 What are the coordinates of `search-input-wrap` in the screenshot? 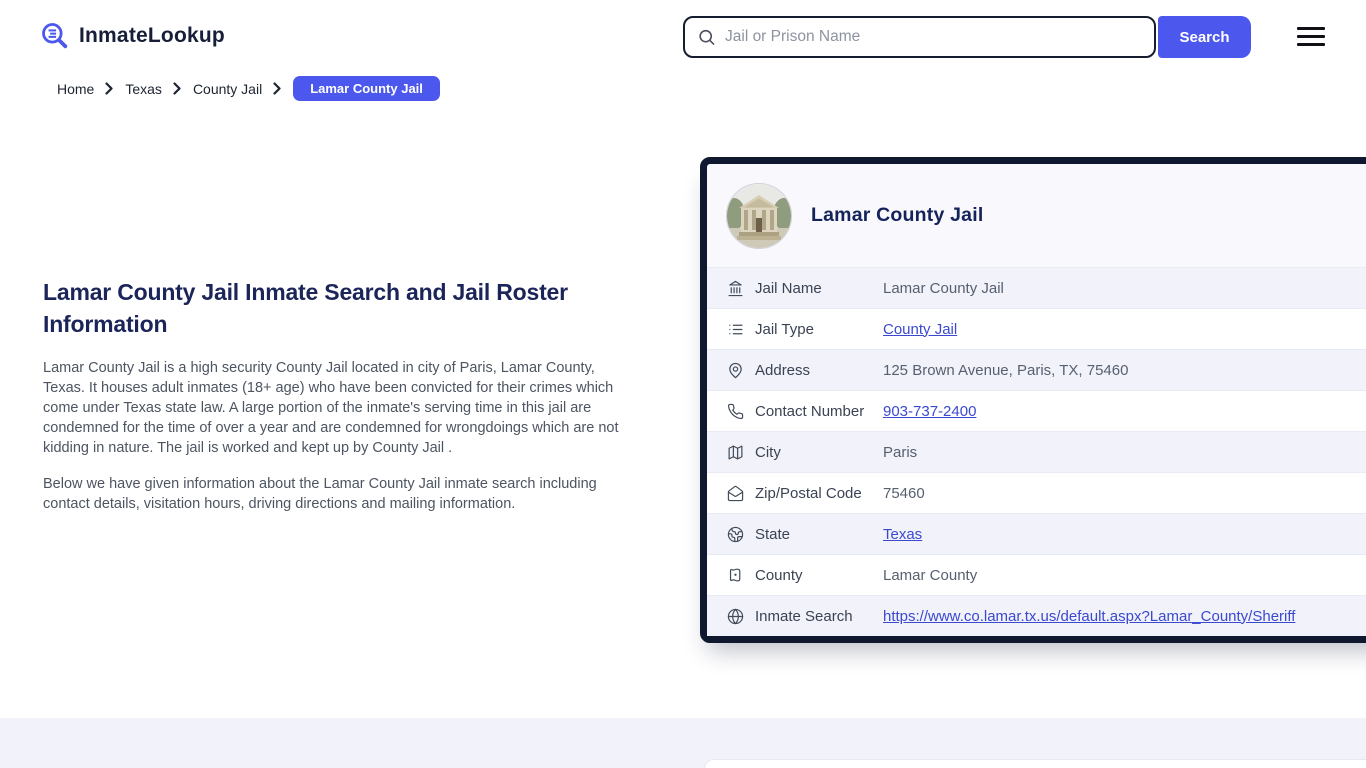 It's located at (919, 37).